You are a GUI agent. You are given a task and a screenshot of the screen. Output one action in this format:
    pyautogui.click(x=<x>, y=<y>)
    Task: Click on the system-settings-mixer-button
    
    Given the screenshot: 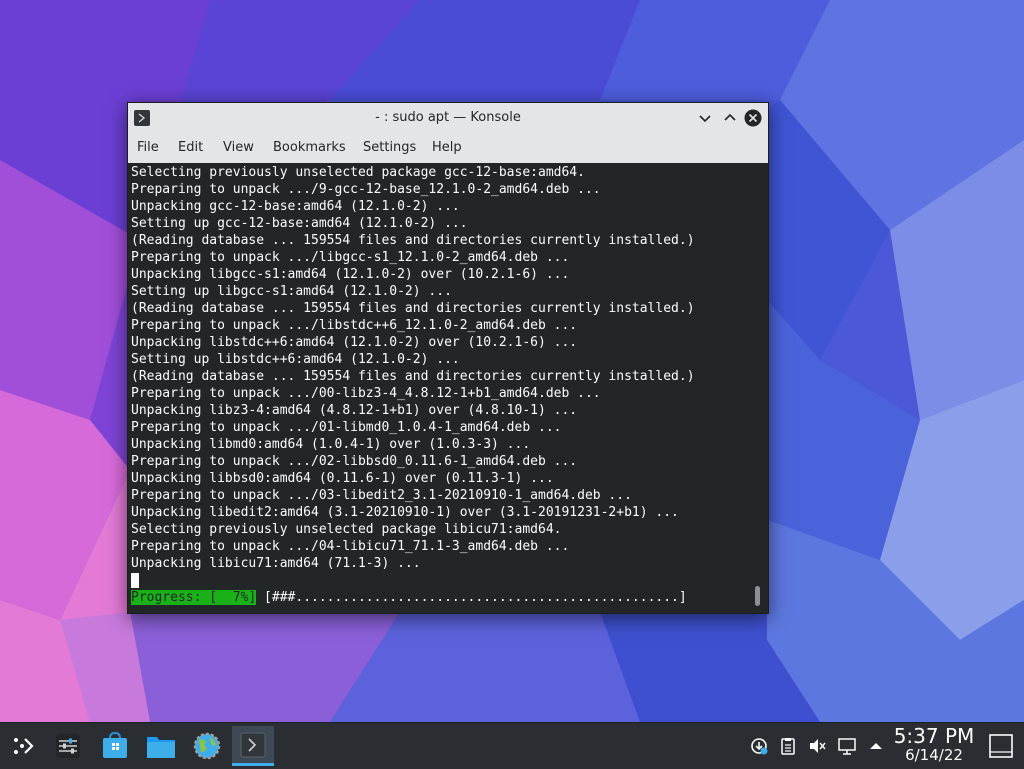 What is the action you would take?
    pyautogui.click(x=68, y=746)
    